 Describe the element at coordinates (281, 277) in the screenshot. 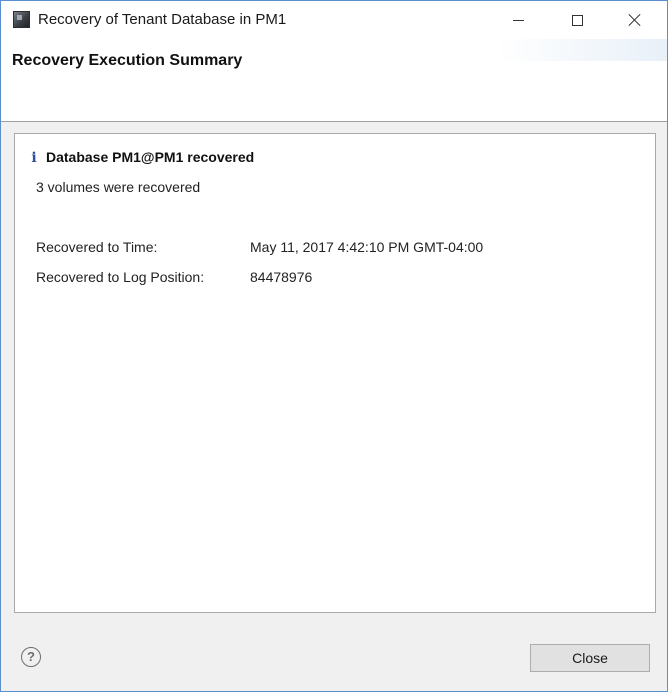

I see `detail-value-log-position: 84478976` at that location.